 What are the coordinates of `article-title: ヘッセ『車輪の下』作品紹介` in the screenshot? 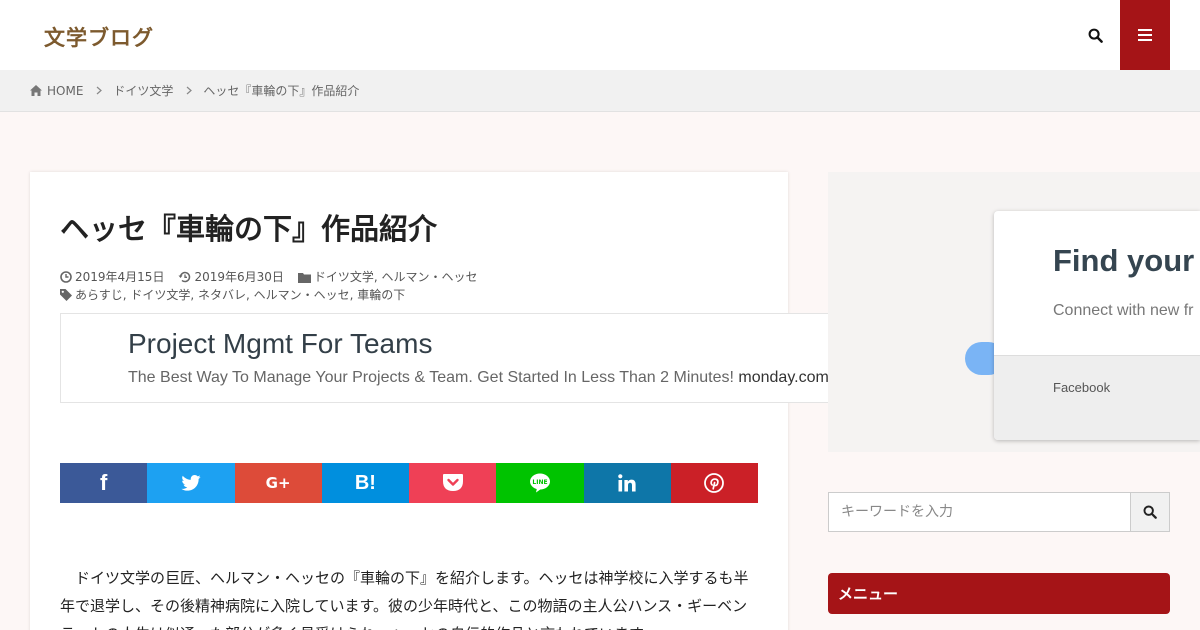 It's located at (249, 229).